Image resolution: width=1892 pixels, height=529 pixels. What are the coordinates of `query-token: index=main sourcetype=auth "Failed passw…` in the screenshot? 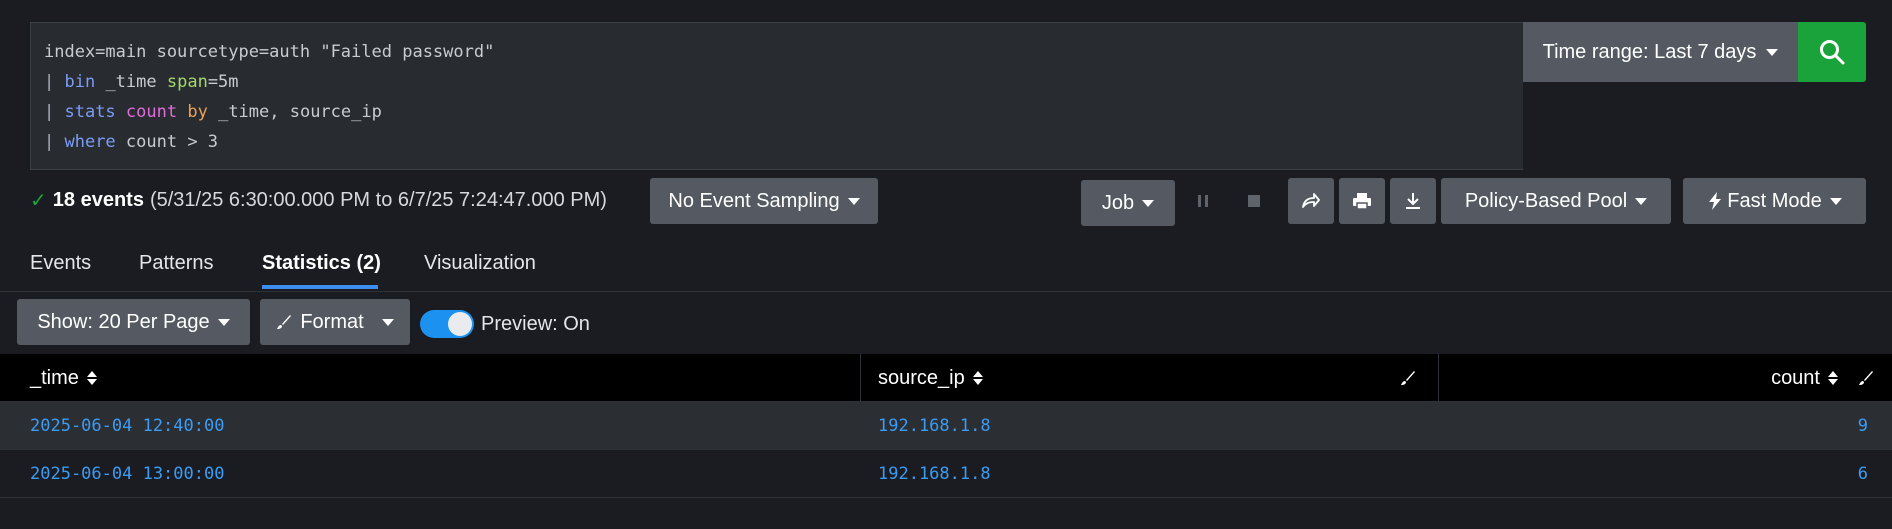 It's located at (269, 52).